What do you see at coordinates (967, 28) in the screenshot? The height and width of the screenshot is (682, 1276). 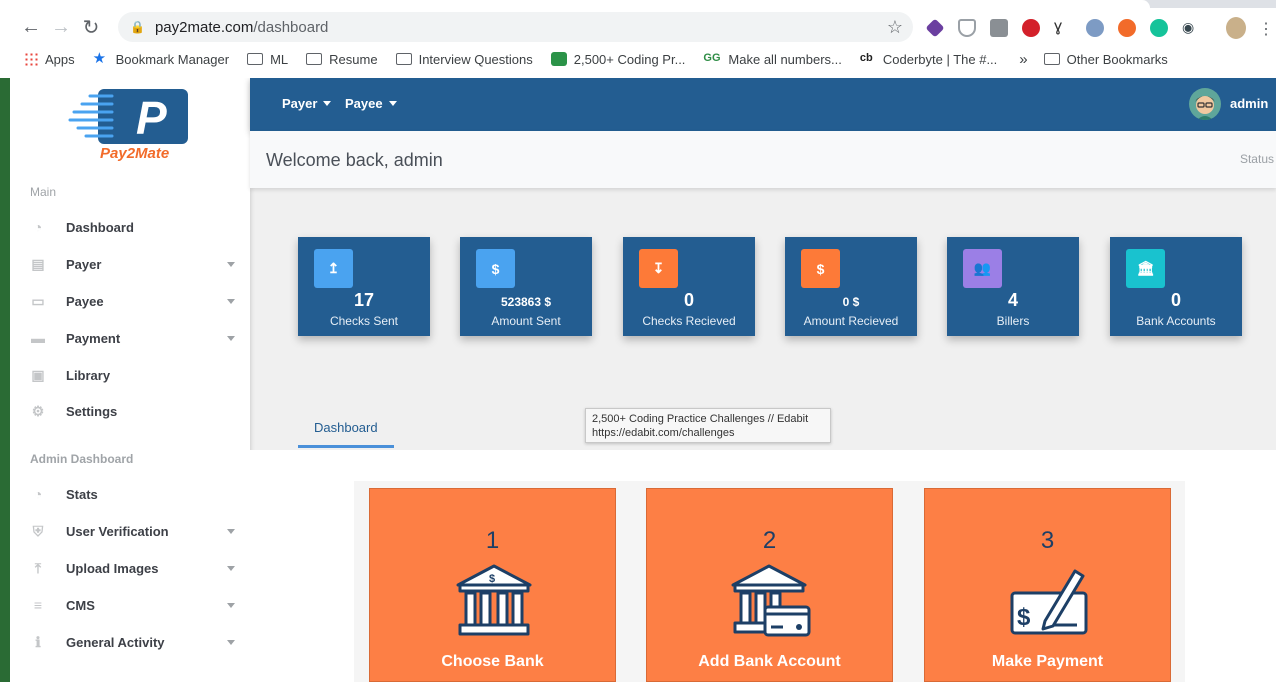 I see `shield-extension-icon` at bounding box center [967, 28].